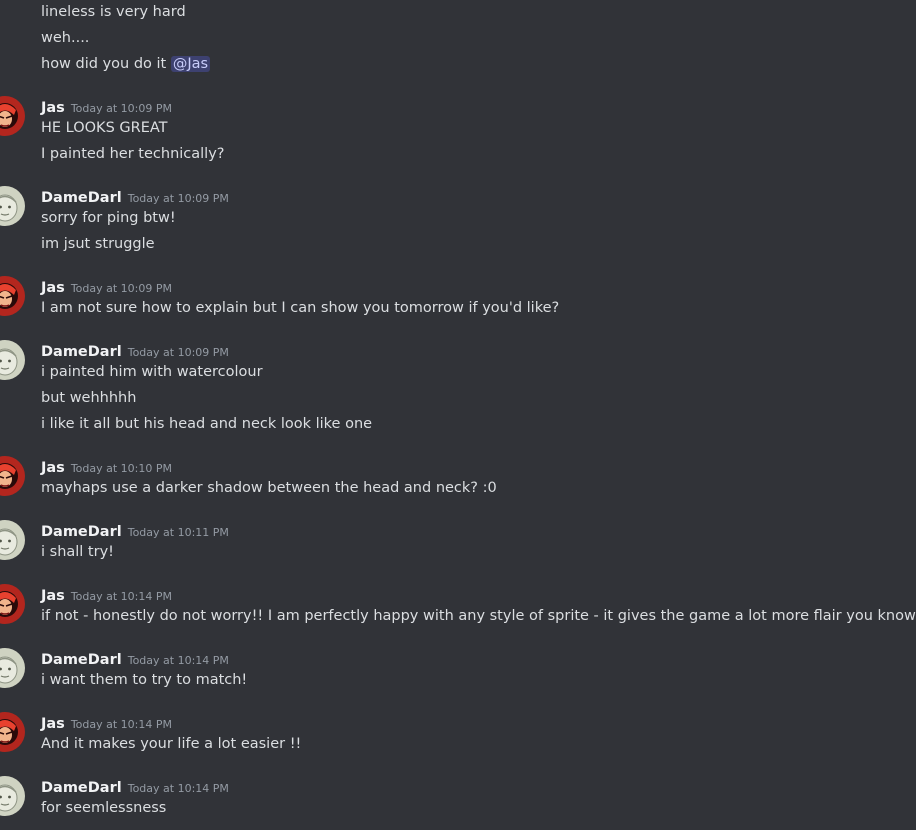 This screenshot has height=830, width=916. I want to click on message-text: lineless is very hard, so click(113, 12).